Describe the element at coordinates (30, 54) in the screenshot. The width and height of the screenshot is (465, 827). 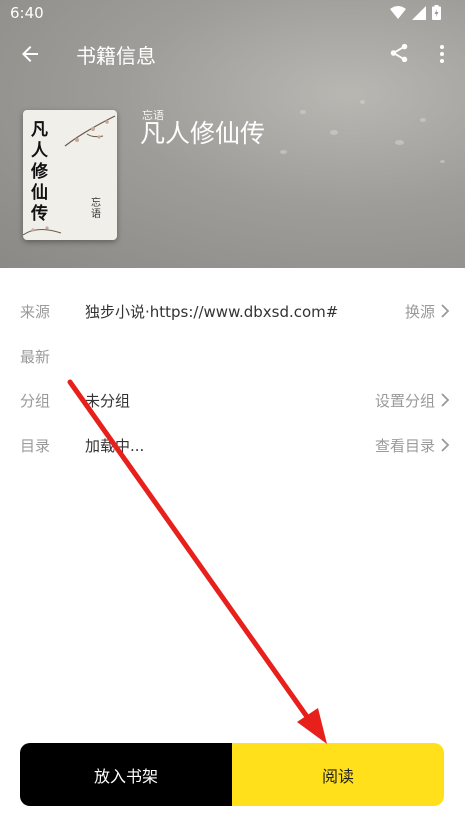
I see `back-arrow-icon` at that location.